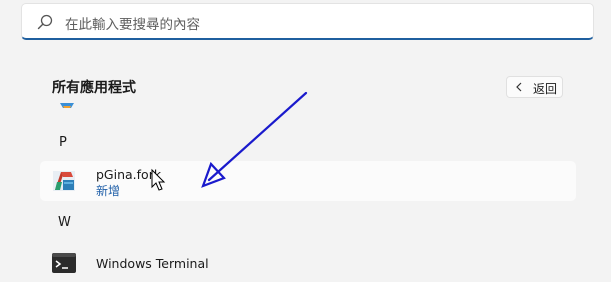  What do you see at coordinates (64, 222) in the screenshot?
I see `letter-header-w: W` at bounding box center [64, 222].